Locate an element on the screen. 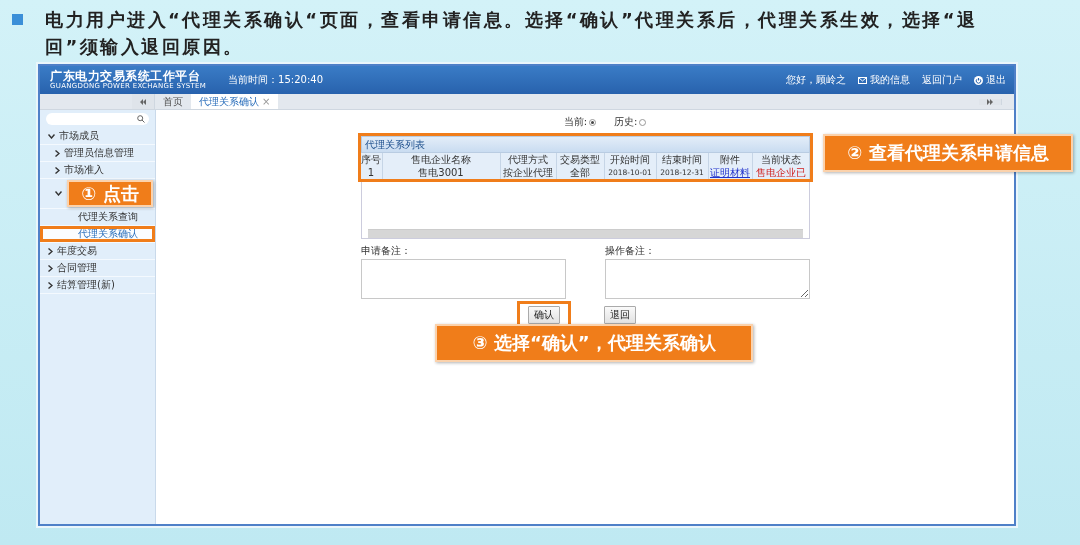 This screenshot has width=1080, height=545. sidebar-item: 市场准入 is located at coordinates (97, 170).